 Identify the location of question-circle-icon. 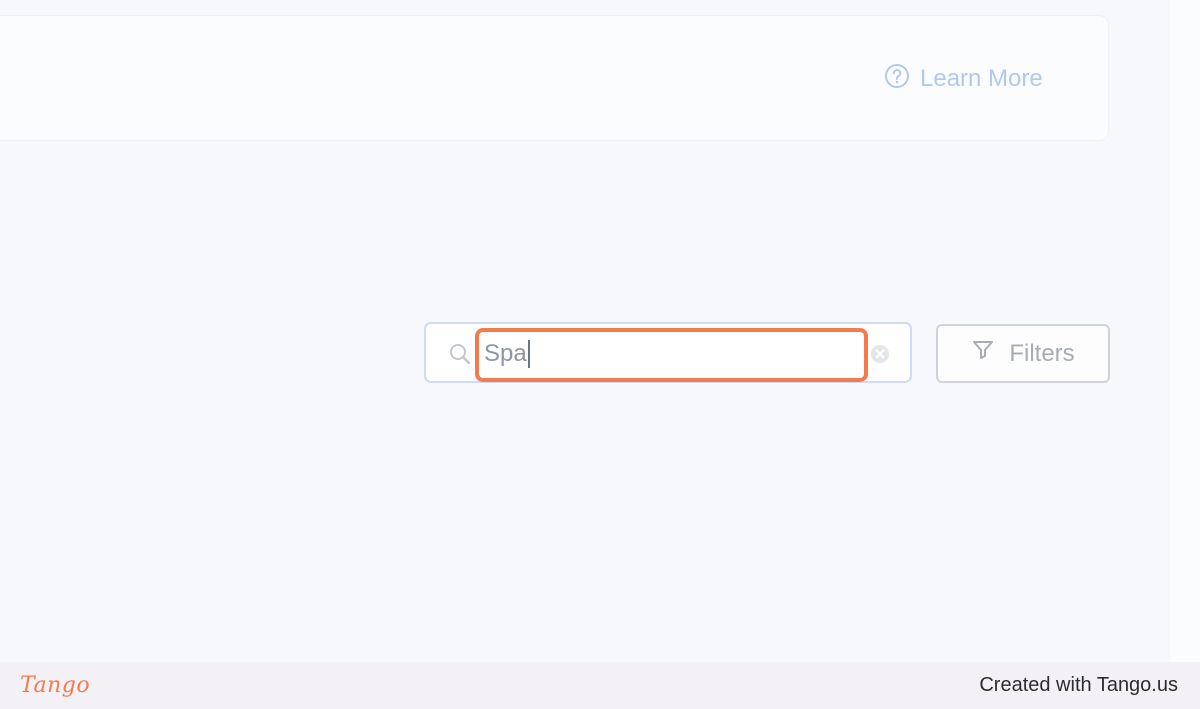
(897, 79).